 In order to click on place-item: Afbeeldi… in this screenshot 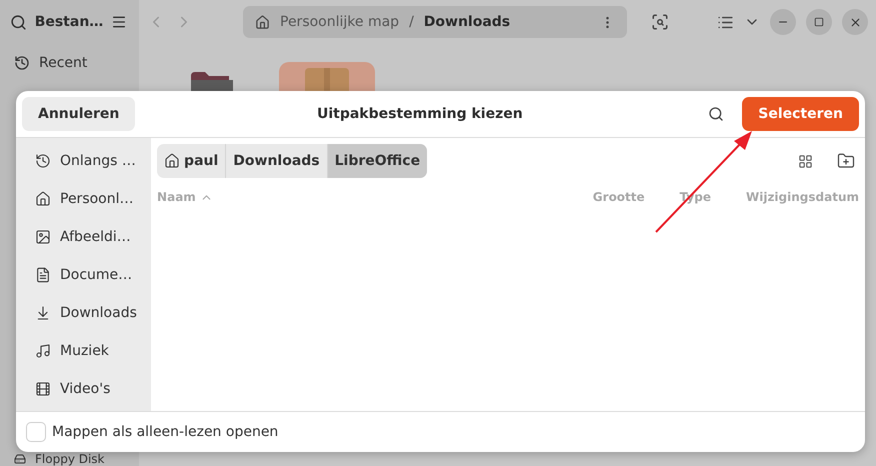, I will do `click(84, 237)`.